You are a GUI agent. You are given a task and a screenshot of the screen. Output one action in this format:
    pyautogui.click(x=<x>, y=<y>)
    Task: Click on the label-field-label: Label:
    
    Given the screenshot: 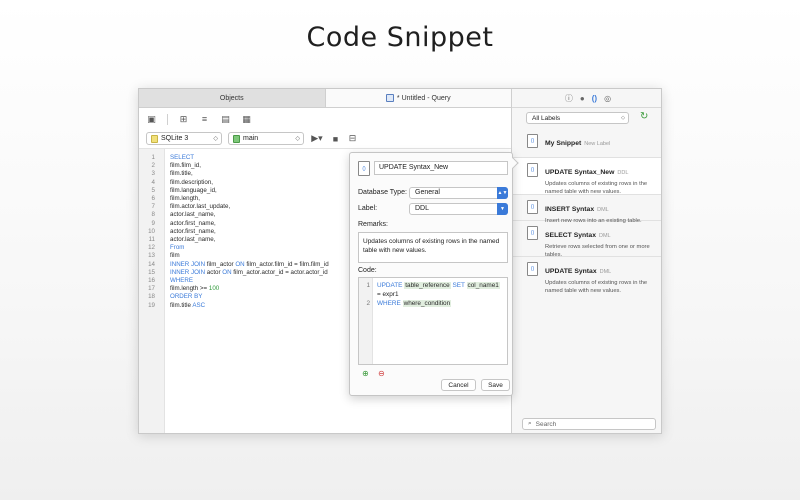 What is the action you would take?
    pyautogui.click(x=368, y=208)
    